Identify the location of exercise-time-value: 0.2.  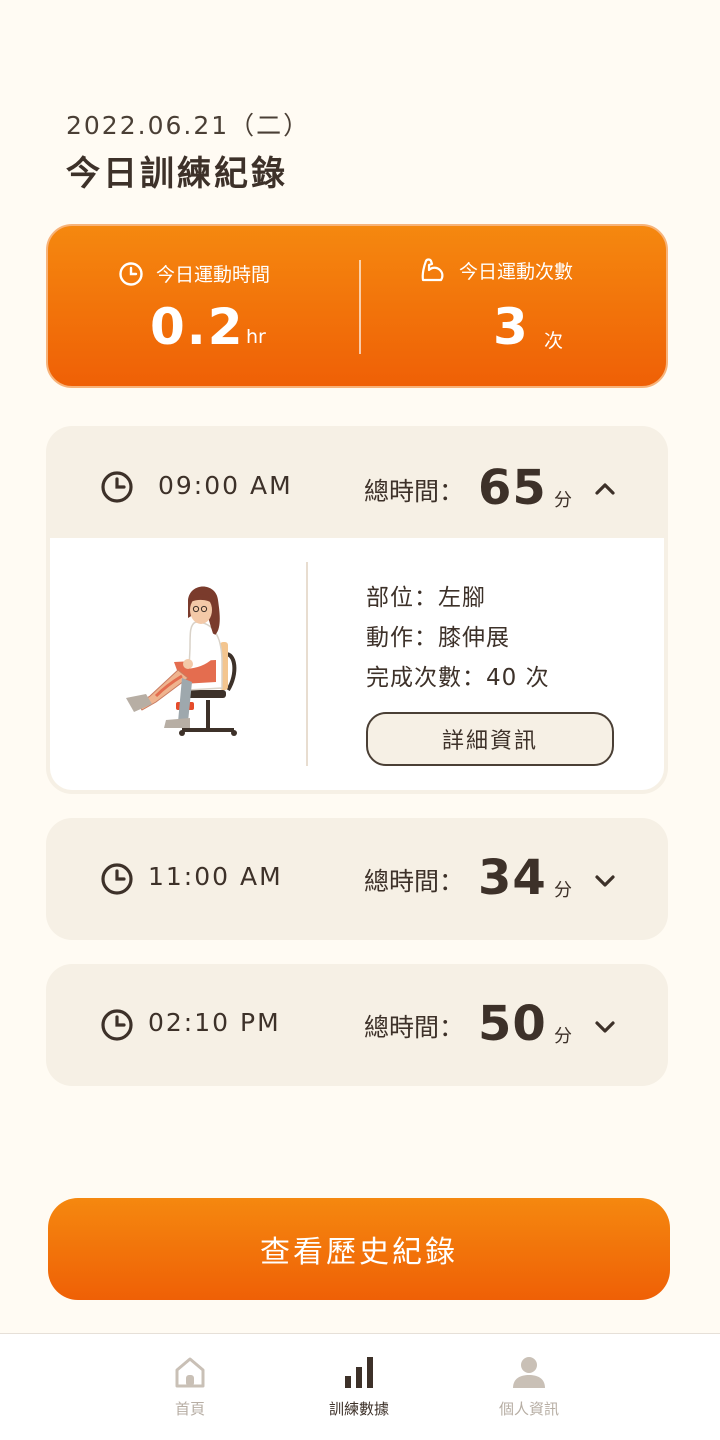
(197, 327).